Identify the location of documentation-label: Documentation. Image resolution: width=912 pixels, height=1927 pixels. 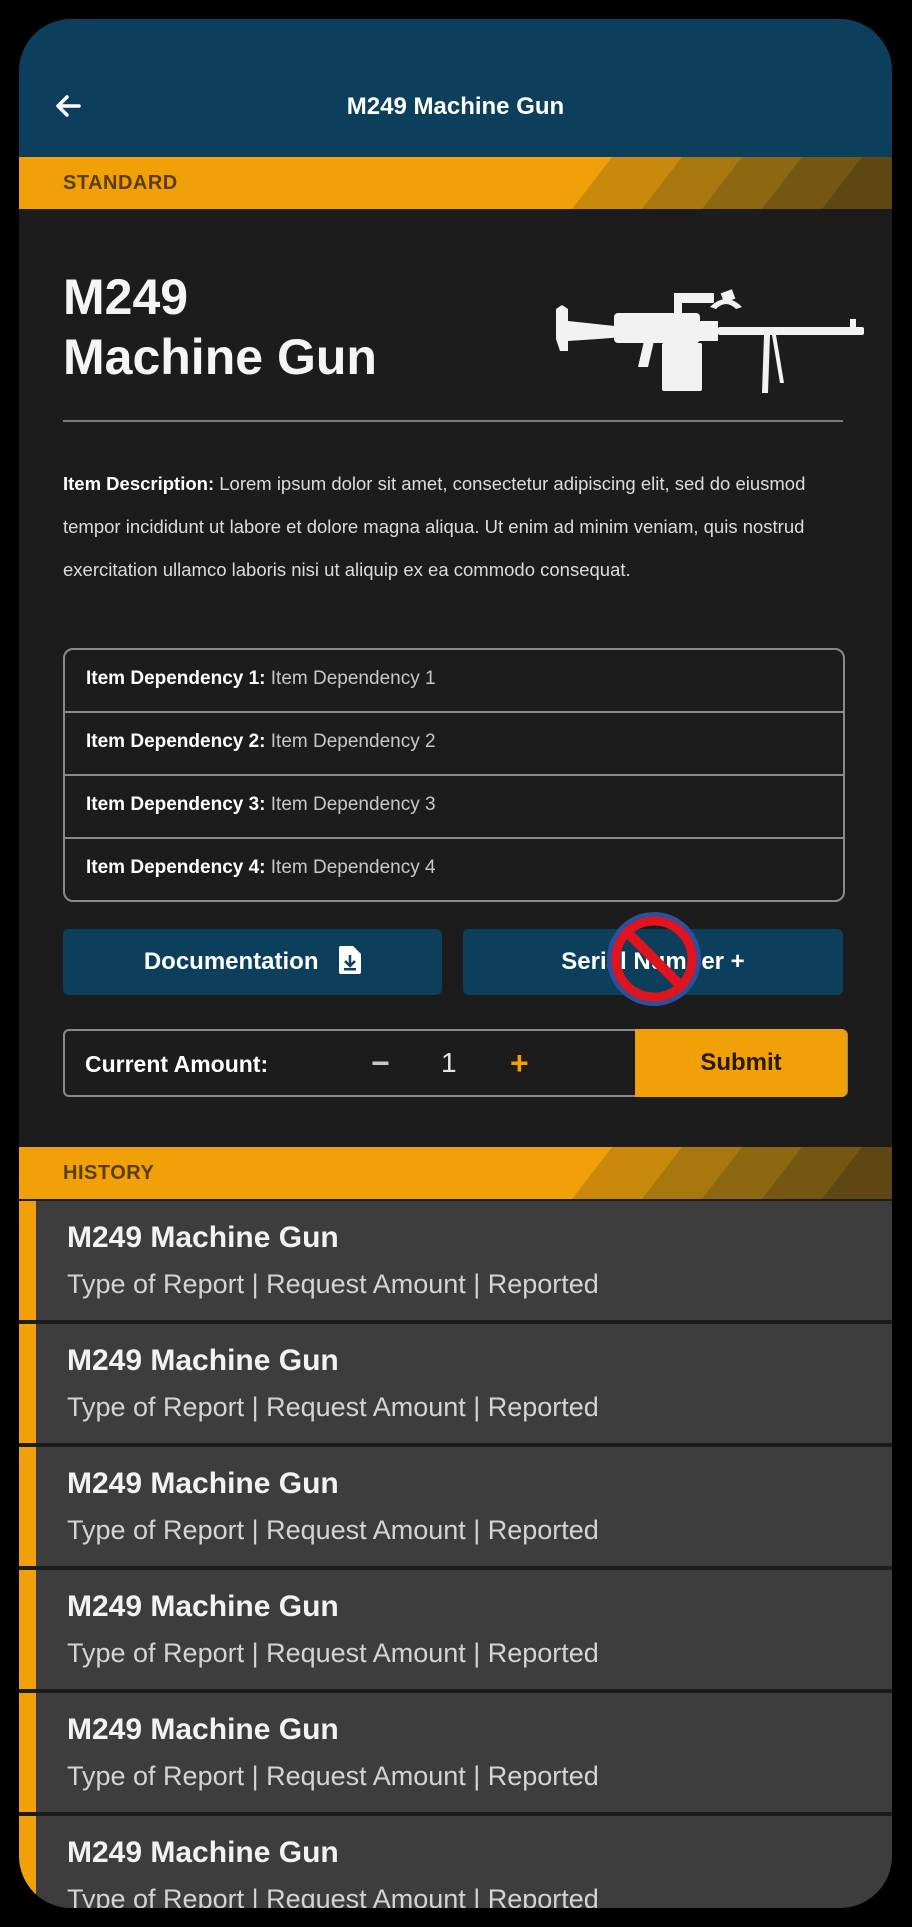
(231, 961).